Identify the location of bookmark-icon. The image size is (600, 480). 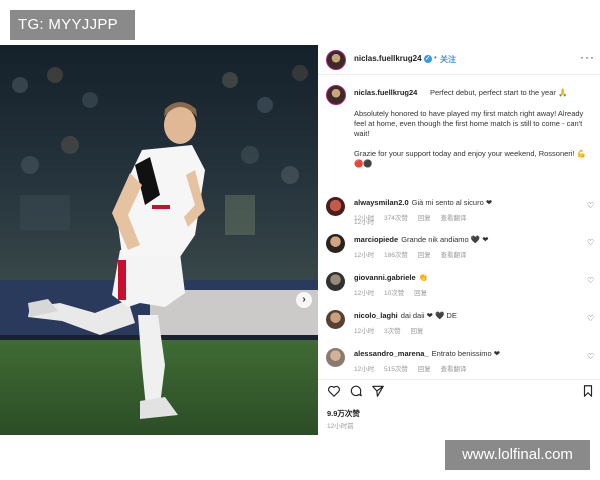
(588, 391).